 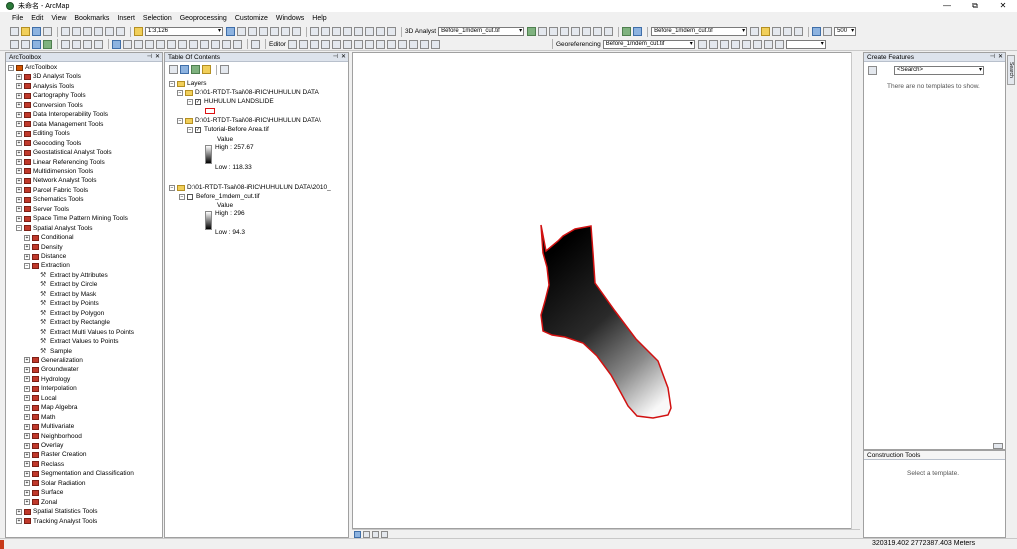 What do you see at coordinates (83, 332) in the screenshot?
I see `tool-item: ⚒ Extract Multi Values to Points` at bounding box center [83, 332].